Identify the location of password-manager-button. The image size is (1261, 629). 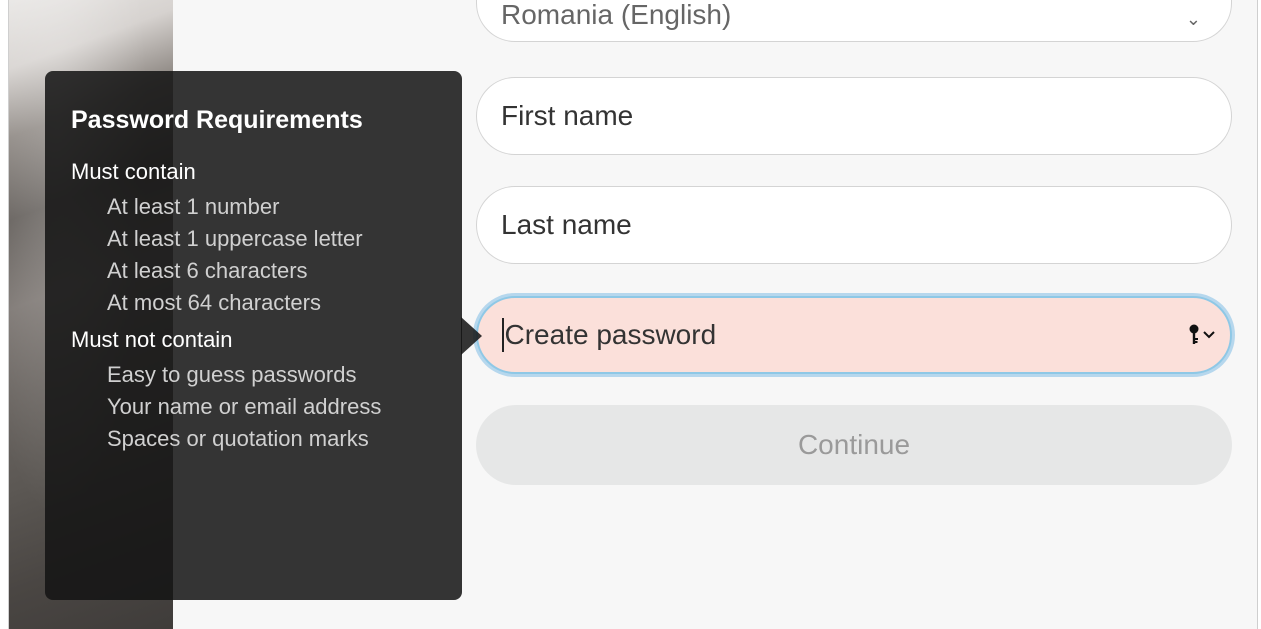
(1202, 335).